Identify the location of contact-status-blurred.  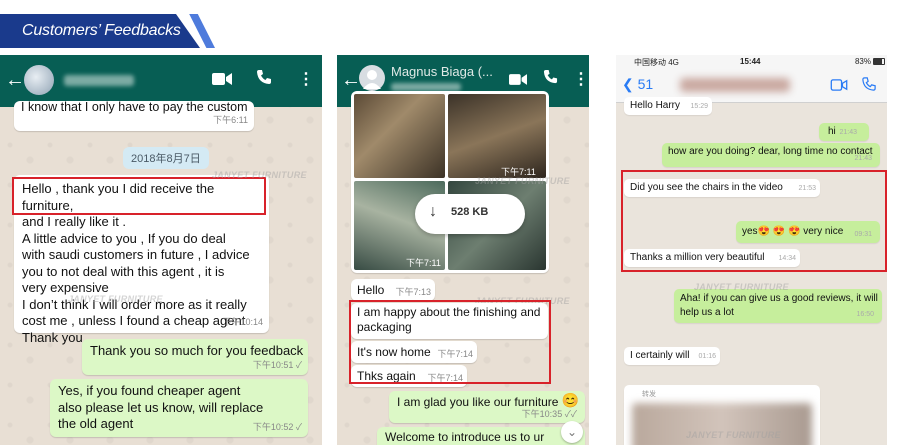
(426, 87).